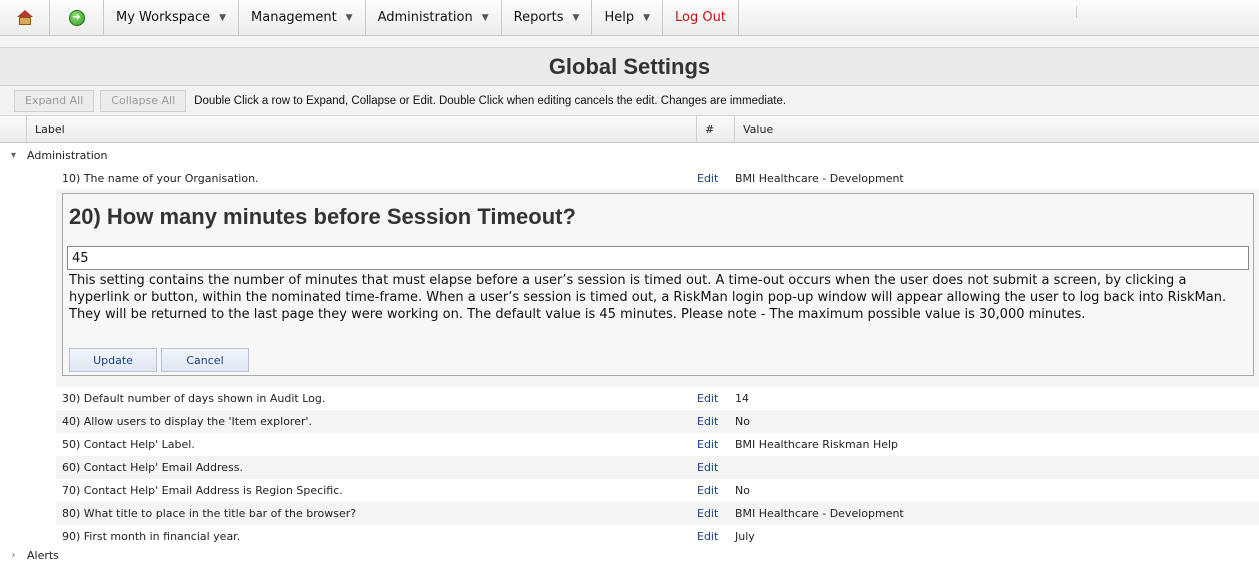  Describe the element at coordinates (745, 536) in the screenshot. I see `row-value: July` at that location.